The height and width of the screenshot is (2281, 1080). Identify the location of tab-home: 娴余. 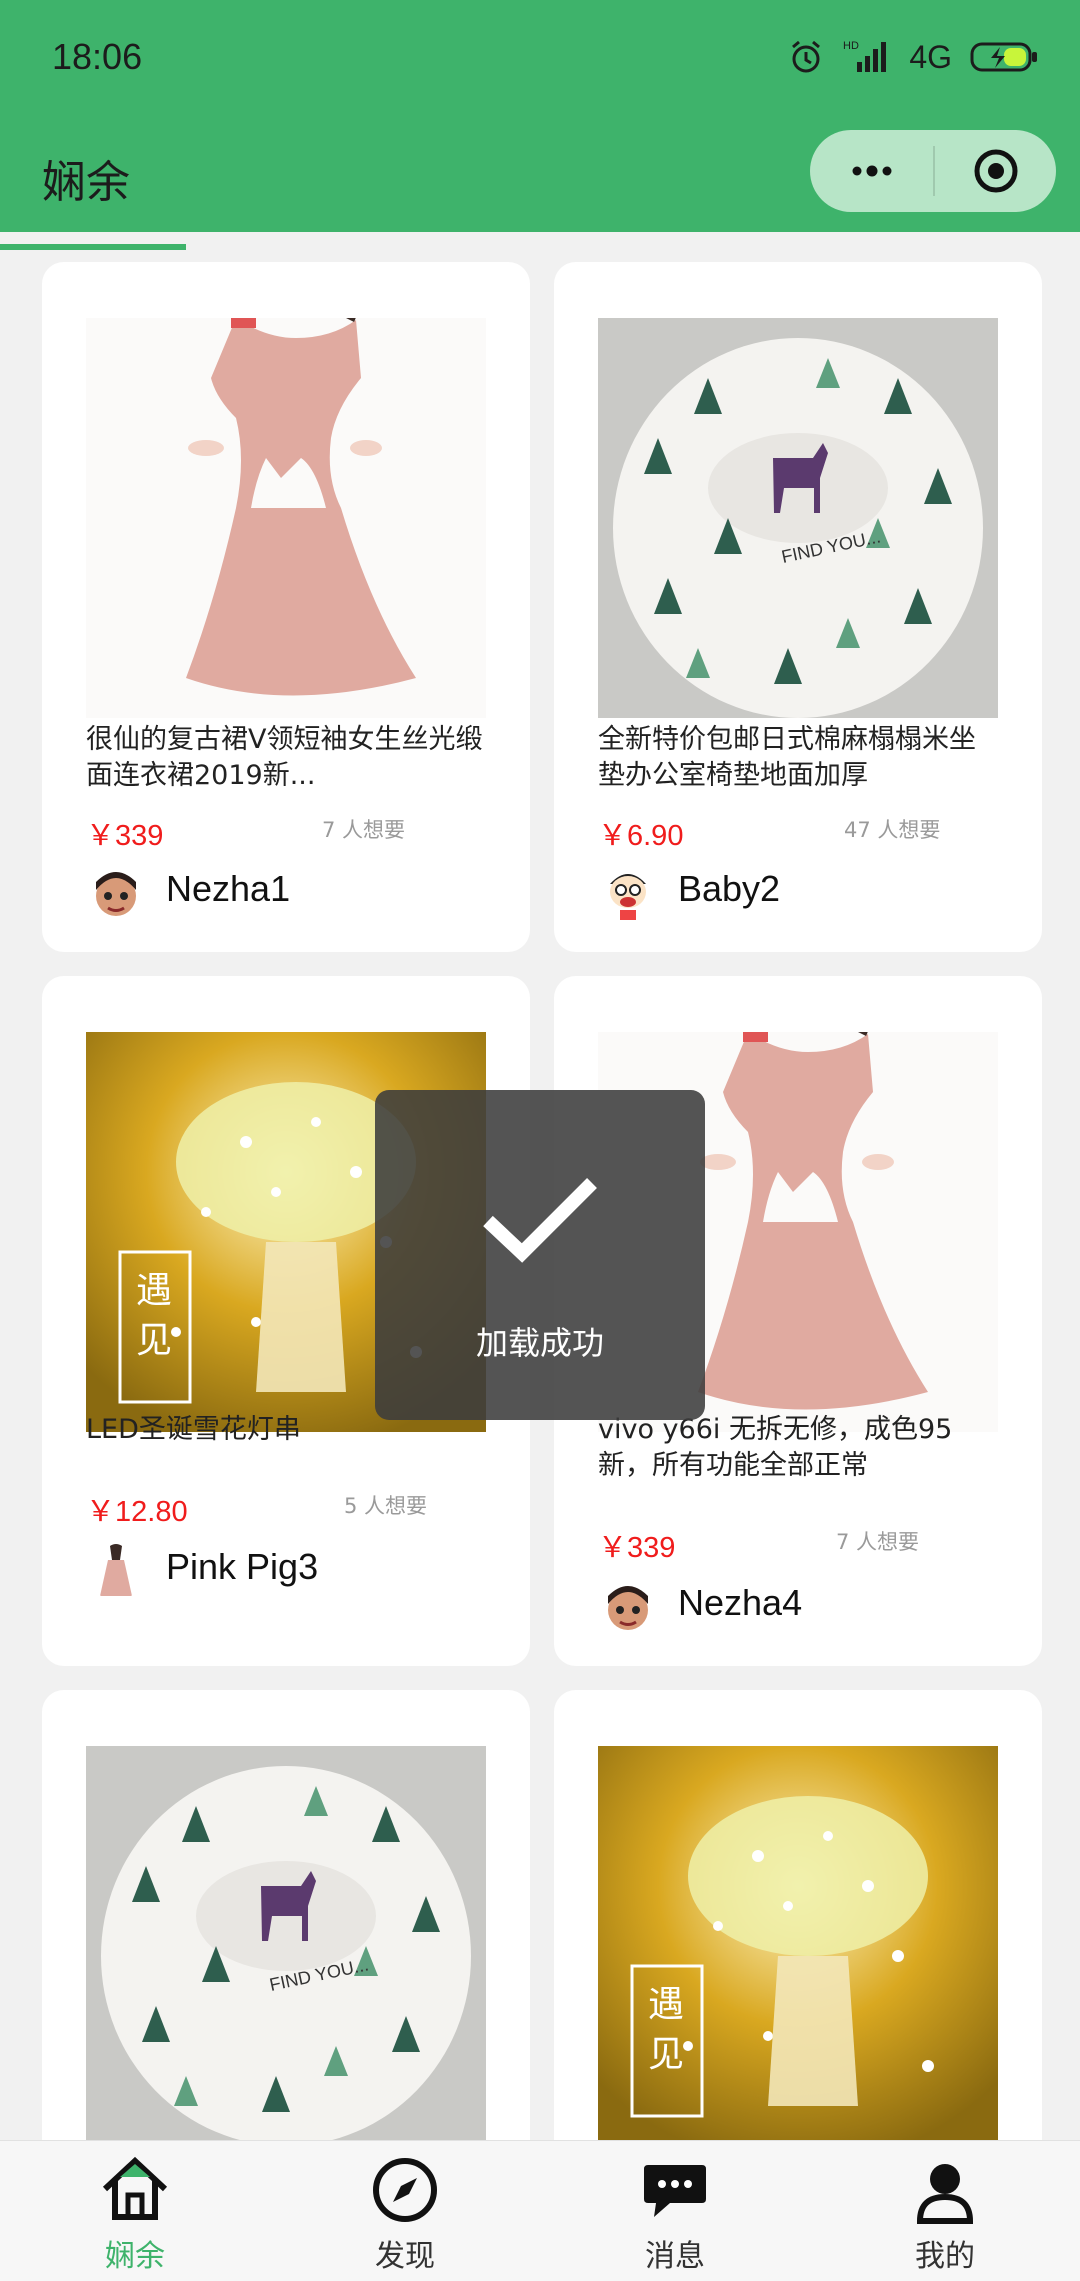
(135, 2211).